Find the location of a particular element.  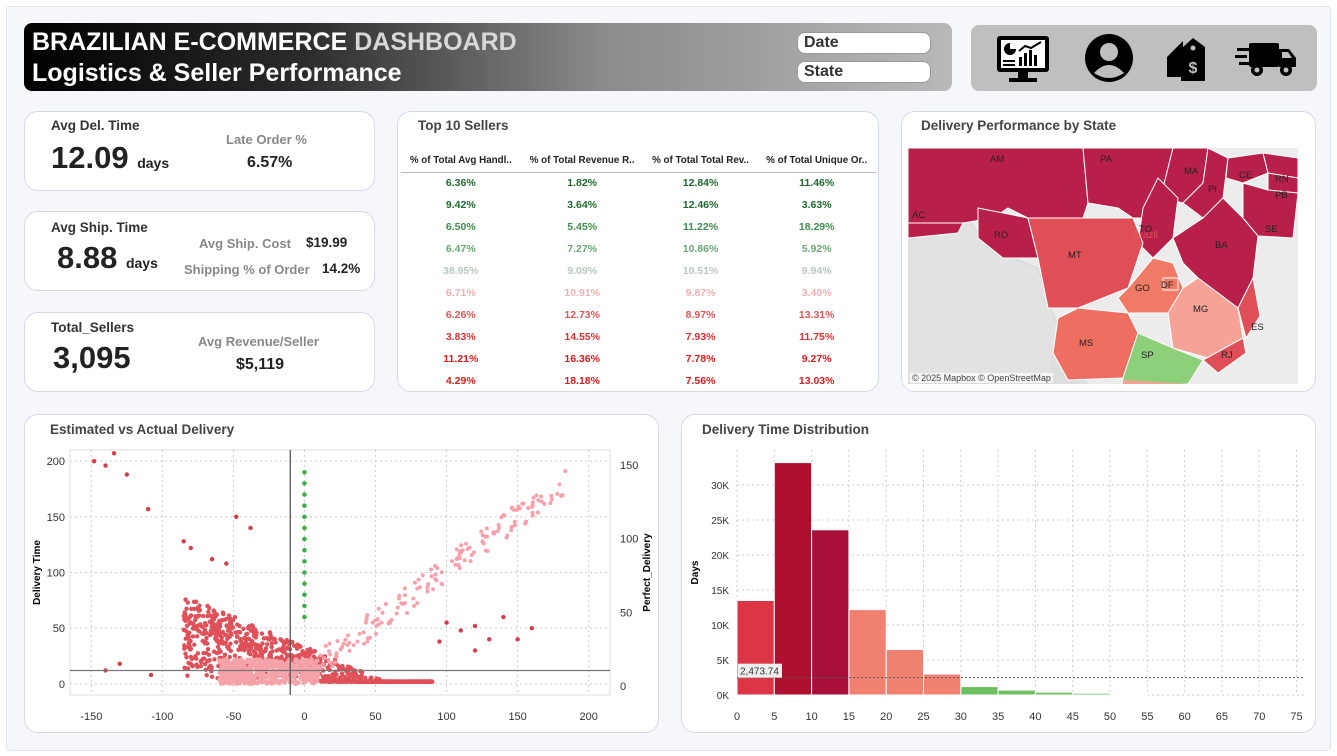

table-row: 6.71% 10.91% 9.87% 3.40% is located at coordinates (638, 293).